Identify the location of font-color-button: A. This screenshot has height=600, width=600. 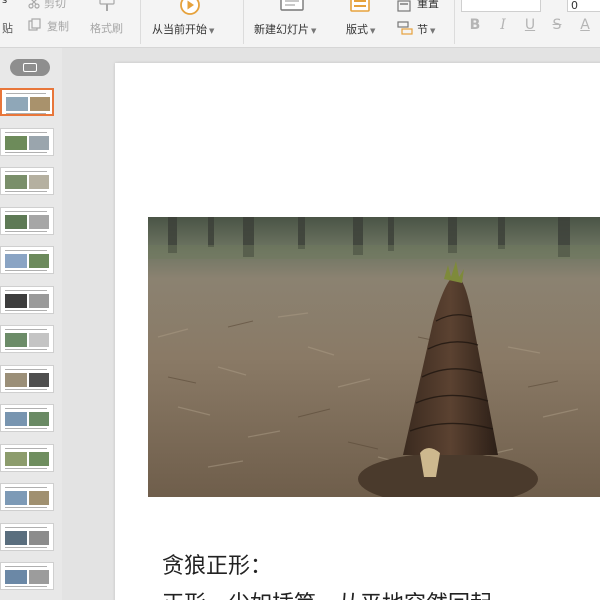
(585, 25).